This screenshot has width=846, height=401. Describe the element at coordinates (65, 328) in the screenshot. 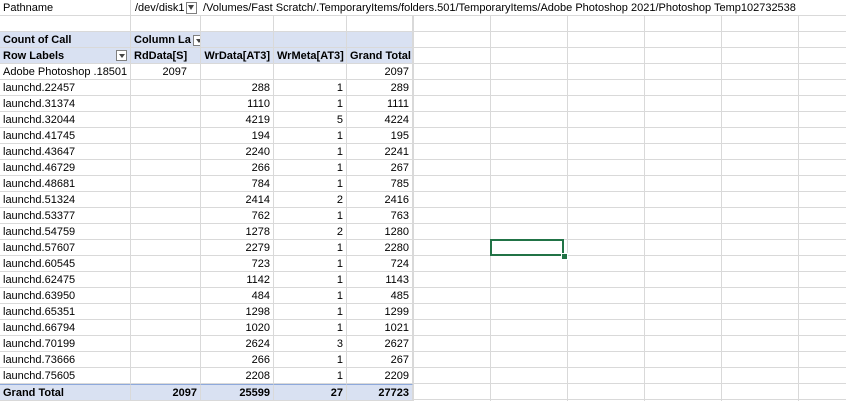

I see `row-label: launchd.66794` at that location.